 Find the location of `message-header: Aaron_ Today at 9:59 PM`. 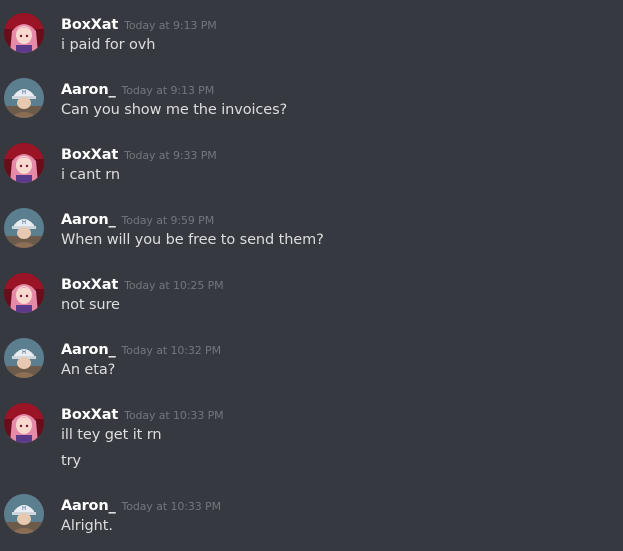

message-header: Aaron_ Today at 9:59 PM is located at coordinates (137, 219).